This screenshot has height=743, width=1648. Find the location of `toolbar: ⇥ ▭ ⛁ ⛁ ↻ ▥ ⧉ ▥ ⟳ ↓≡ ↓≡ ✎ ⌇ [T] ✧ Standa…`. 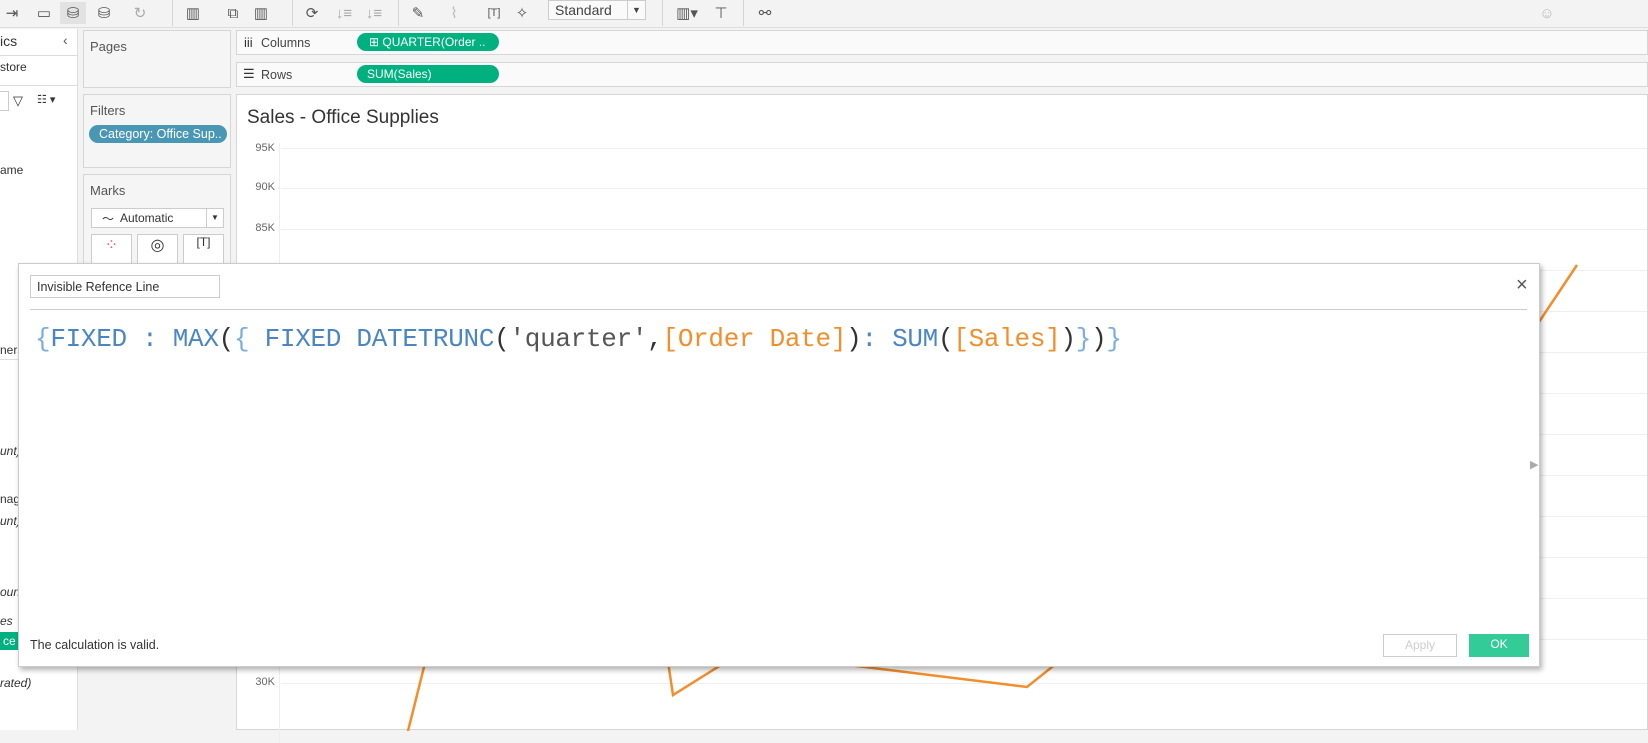

toolbar: ⇥ ▭ ⛁ ⛁ ↻ ▥ ⧉ ▥ ⟳ ↓≡ ↓≡ ✎ ⌇ [T] ✧ Standa… is located at coordinates (824, 14).